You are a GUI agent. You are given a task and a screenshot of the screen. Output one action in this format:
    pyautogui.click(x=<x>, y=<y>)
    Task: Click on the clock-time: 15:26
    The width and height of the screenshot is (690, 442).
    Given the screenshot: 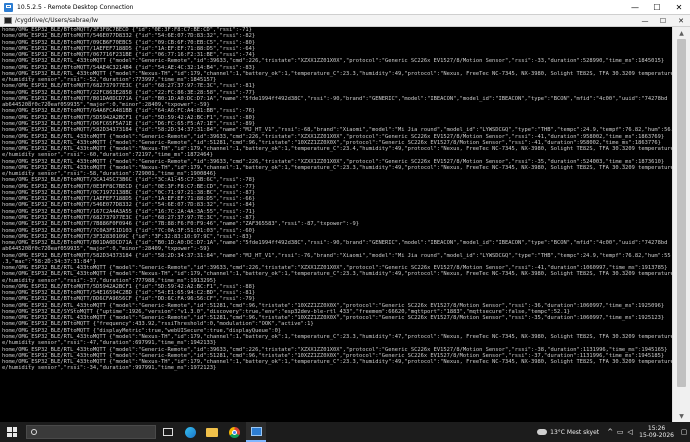 What is the action you would take?
    pyautogui.click(x=656, y=428)
    